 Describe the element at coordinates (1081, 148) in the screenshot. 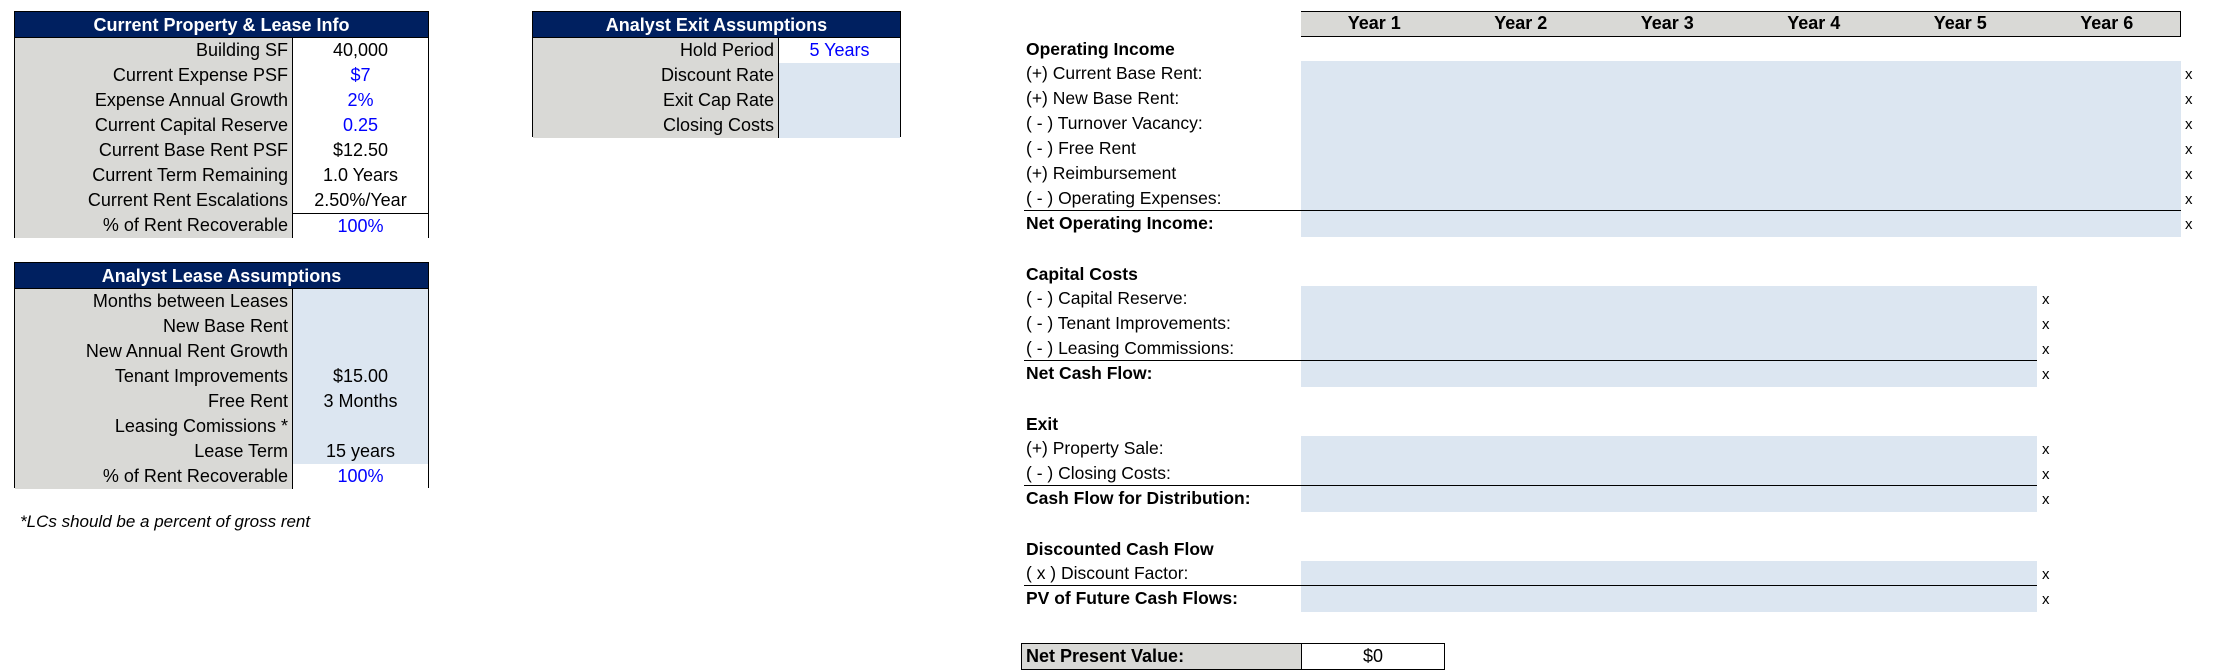

I see `free-rent-row-label: ( - ) Free Rent` at that location.